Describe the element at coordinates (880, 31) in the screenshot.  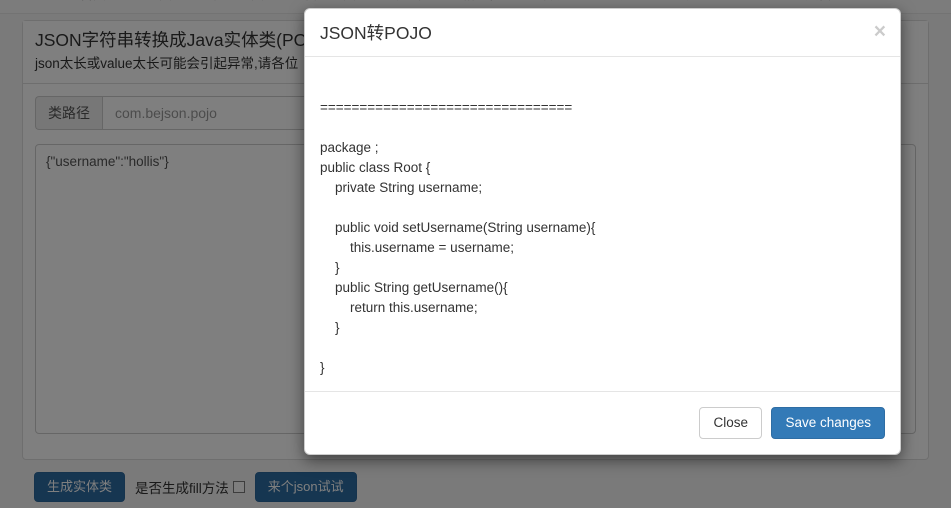
I see `close-icon: ×` at that location.